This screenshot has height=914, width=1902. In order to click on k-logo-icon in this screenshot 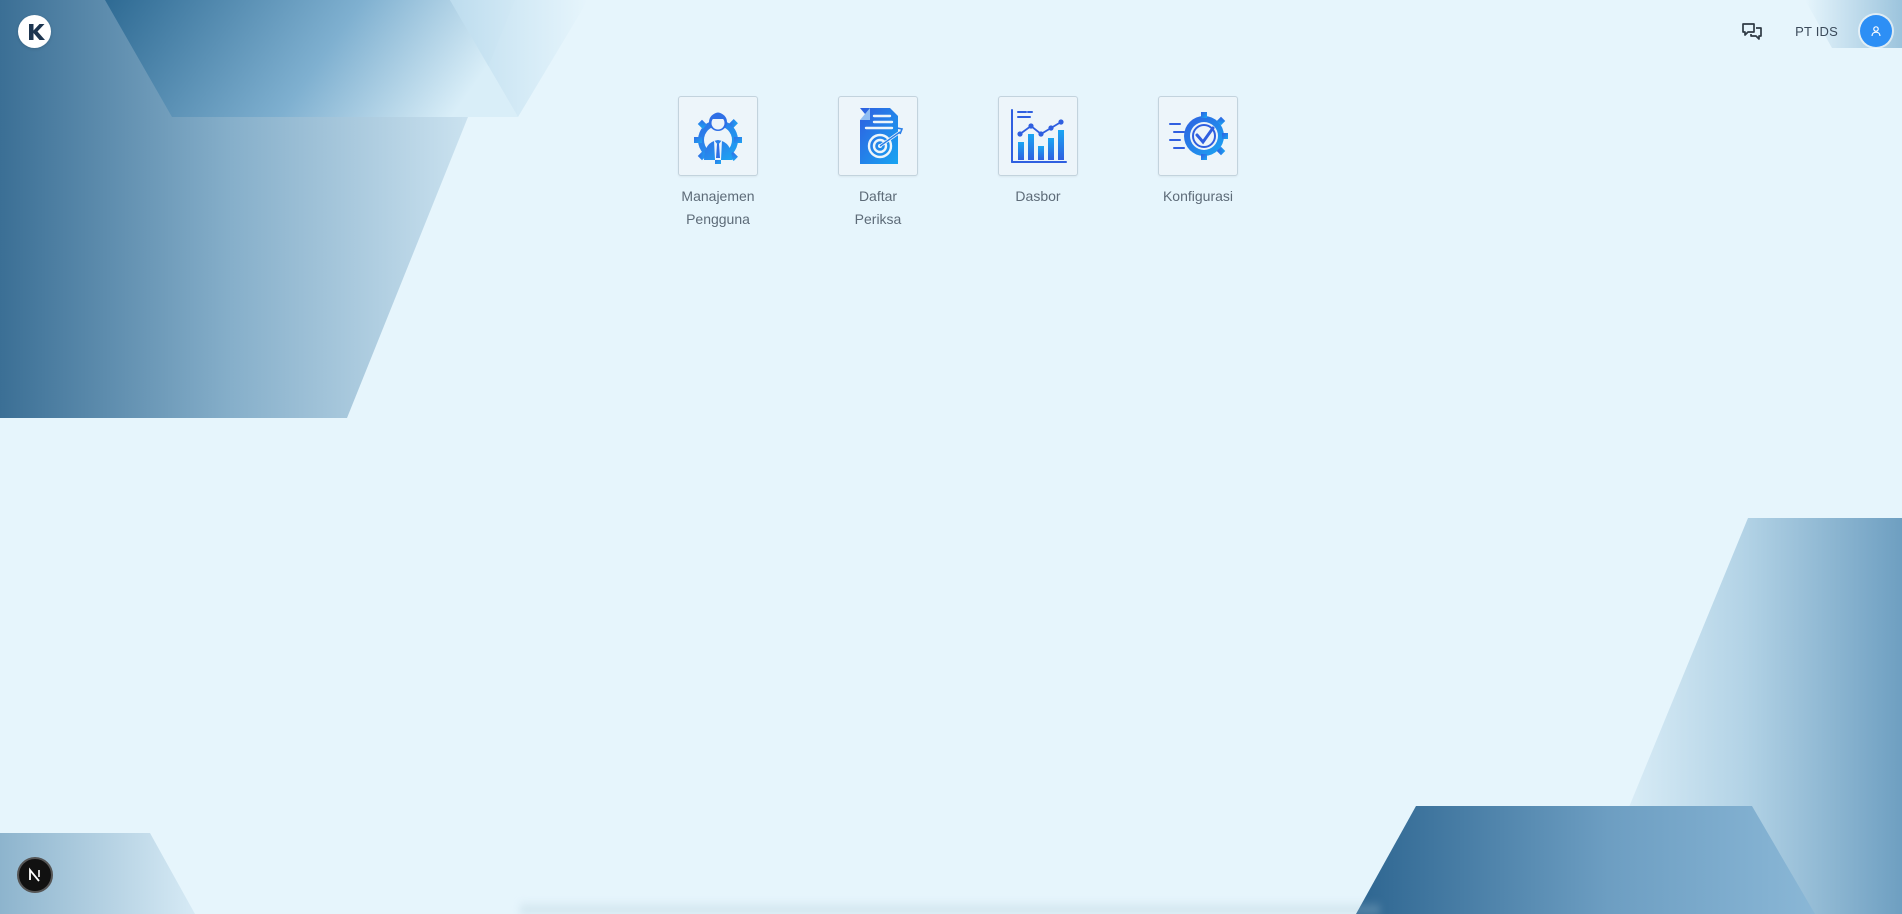, I will do `click(34, 31)`.